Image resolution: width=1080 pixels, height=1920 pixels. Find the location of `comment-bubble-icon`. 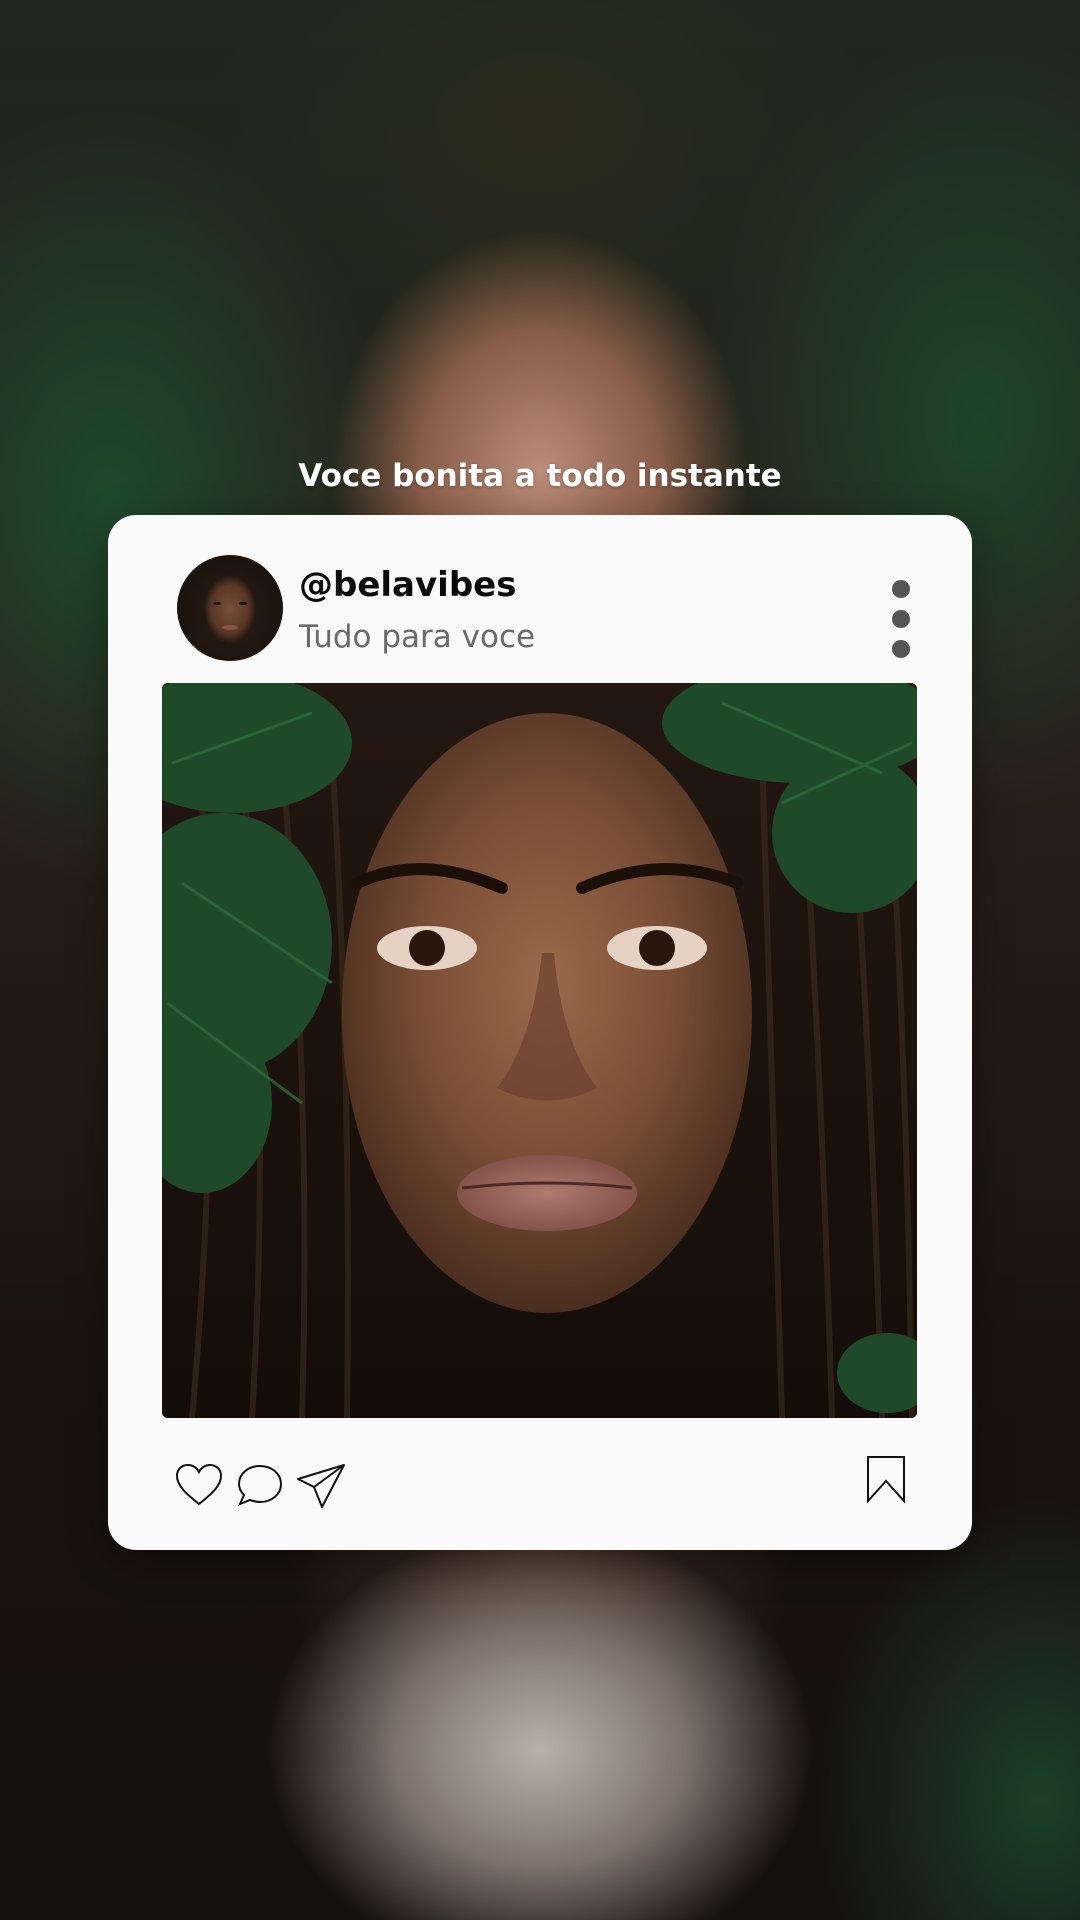

comment-bubble-icon is located at coordinates (260, 1485).